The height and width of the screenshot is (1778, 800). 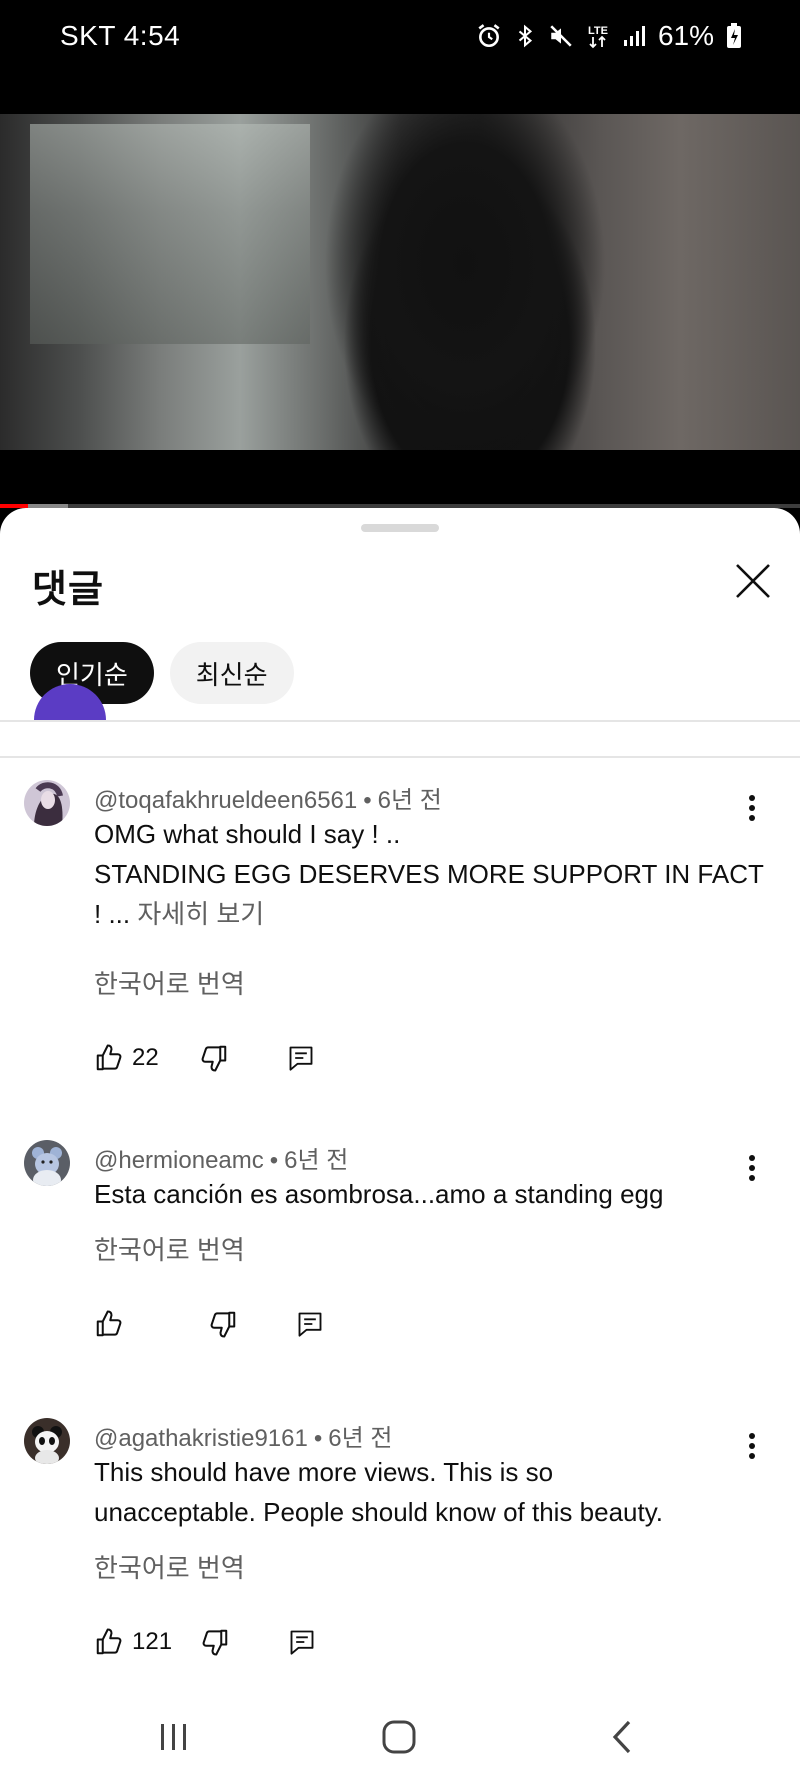 What do you see at coordinates (685, 35) in the screenshot?
I see `battery-percent: 61%` at bounding box center [685, 35].